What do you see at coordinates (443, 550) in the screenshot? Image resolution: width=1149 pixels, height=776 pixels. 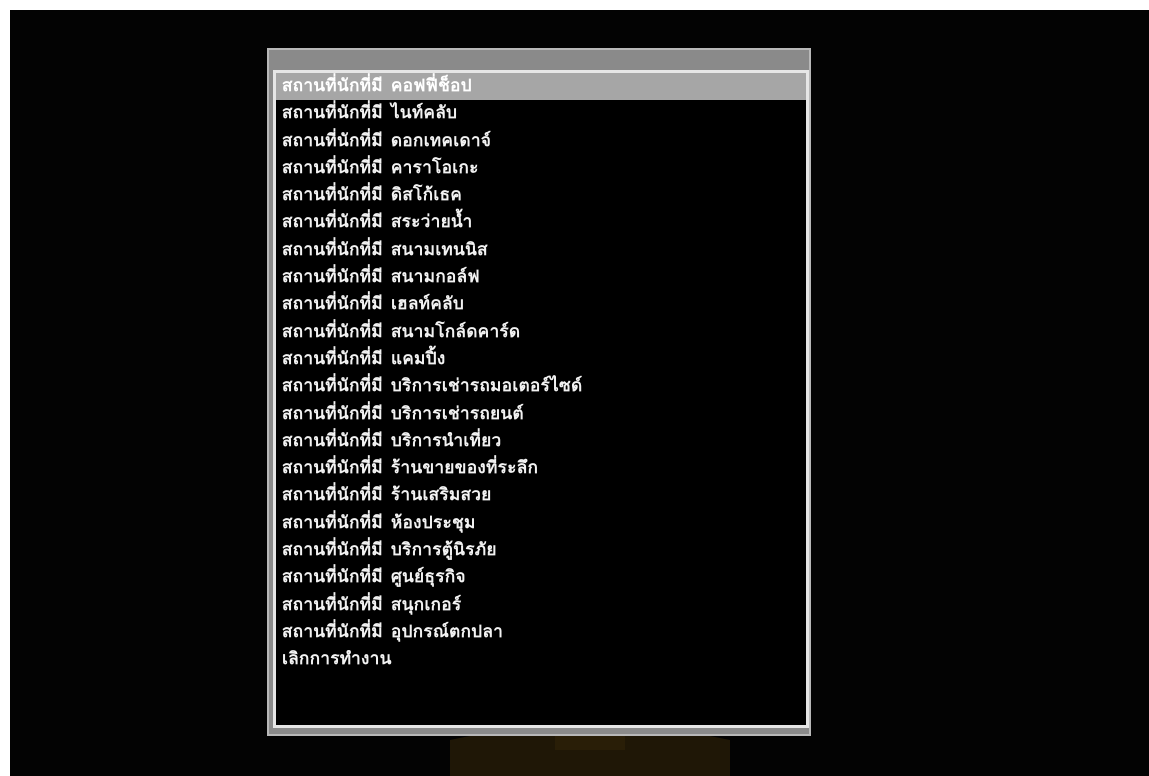 I see `menu-item-label: บริการตู้นิรภัย` at bounding box center [443, 550].